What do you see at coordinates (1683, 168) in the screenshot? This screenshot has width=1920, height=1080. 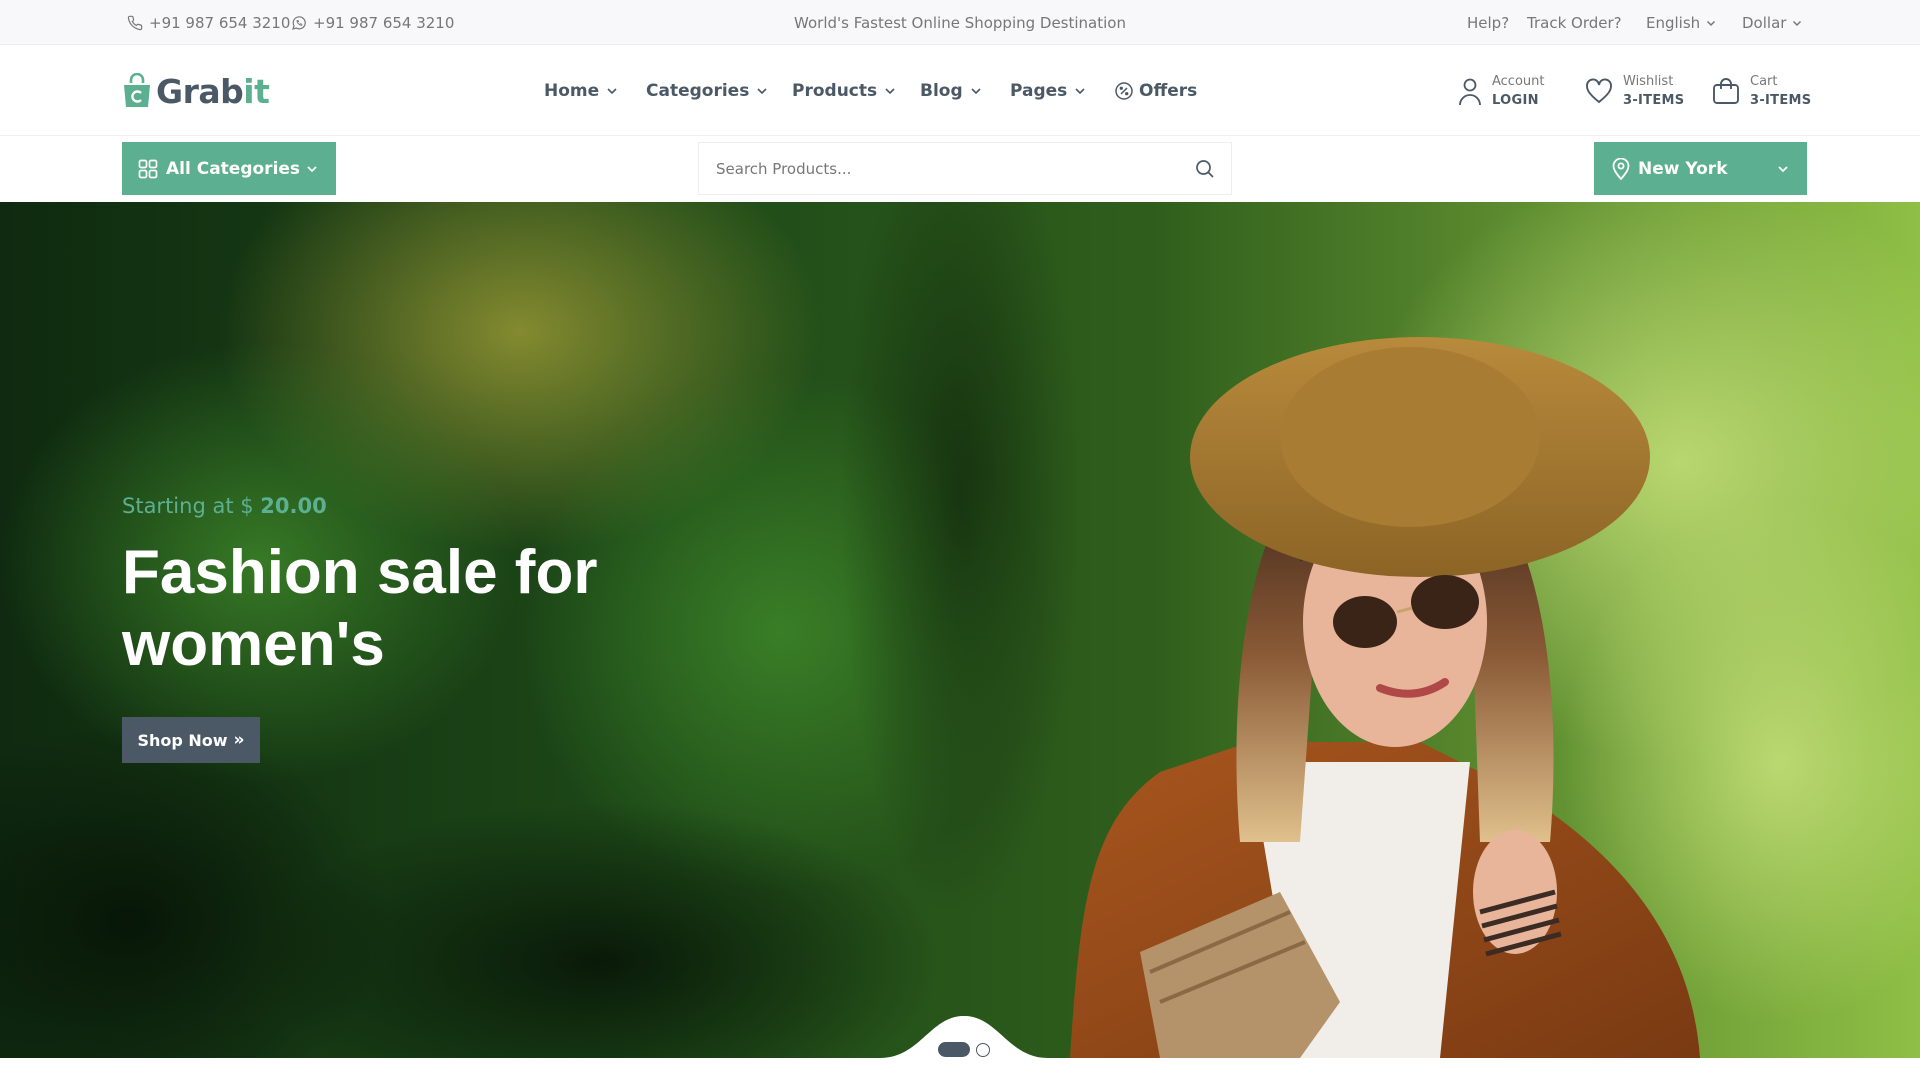 I see `location-label: New York` at bounding box center [1683, 168].